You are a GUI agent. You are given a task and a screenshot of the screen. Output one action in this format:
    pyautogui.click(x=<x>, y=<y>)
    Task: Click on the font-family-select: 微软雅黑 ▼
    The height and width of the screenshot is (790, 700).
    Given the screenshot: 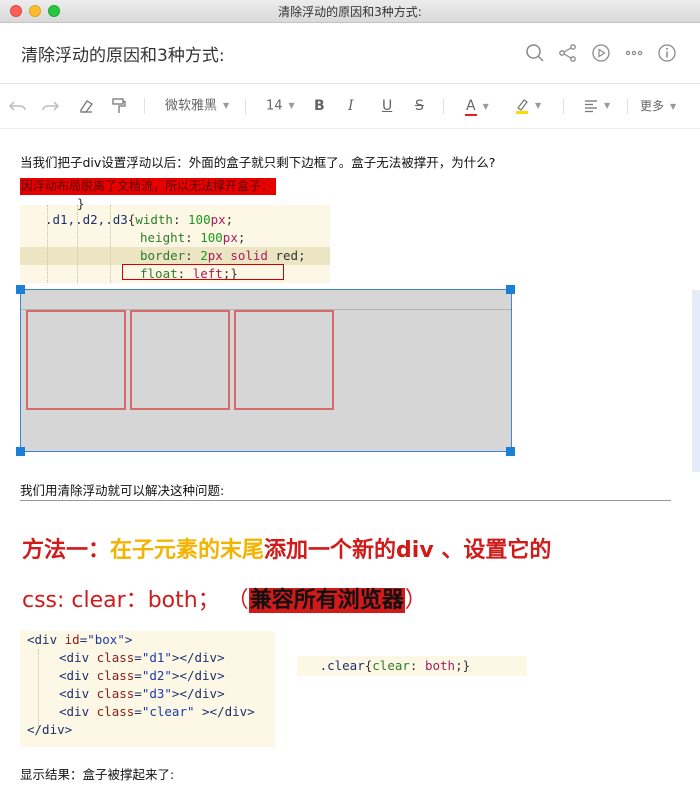 What is the action you would take?
    pyautogui.click(x=197, y=106)
    